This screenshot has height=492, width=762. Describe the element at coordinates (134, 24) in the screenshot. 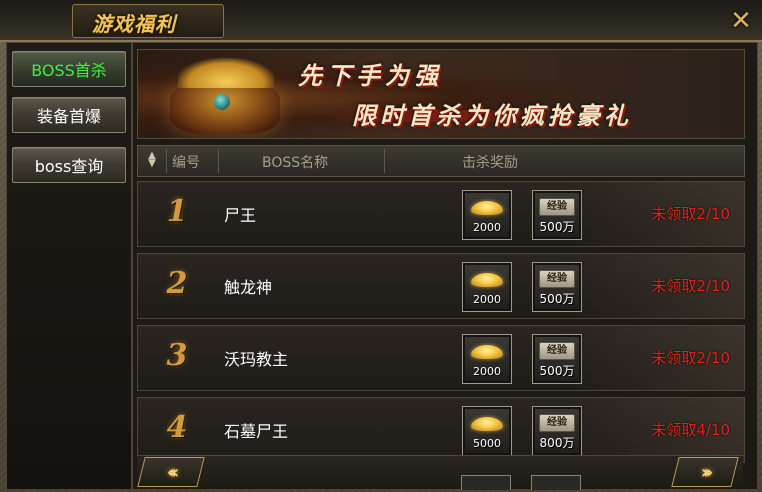

I see `window-title: 游戏福利` at that location.